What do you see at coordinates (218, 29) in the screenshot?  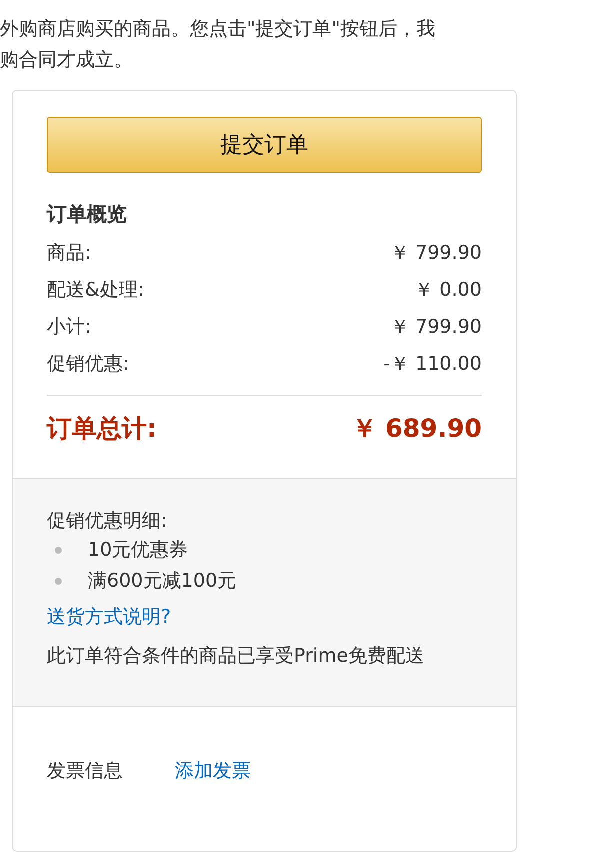 I see `intro-text: 外购商店购买的商品。您点击"提交订单"按钮后，我` at bounding box center [218, 29].